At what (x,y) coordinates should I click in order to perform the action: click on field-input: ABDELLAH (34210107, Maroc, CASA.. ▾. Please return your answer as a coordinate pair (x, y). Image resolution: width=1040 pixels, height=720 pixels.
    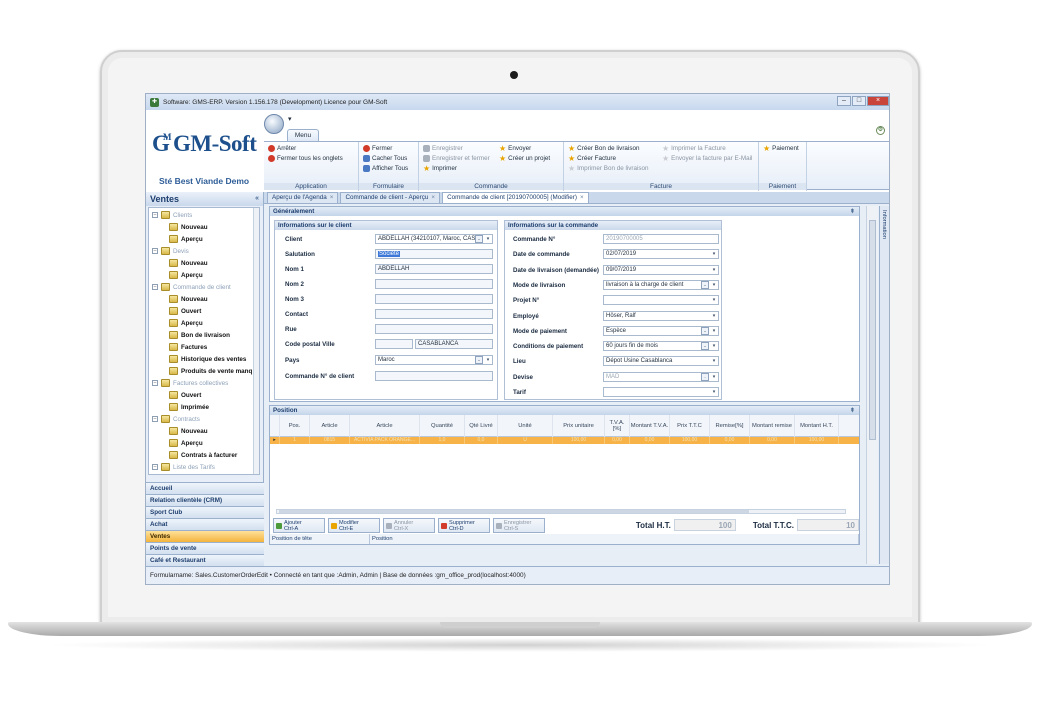
    Looking at the image, I should click on (434, 239).